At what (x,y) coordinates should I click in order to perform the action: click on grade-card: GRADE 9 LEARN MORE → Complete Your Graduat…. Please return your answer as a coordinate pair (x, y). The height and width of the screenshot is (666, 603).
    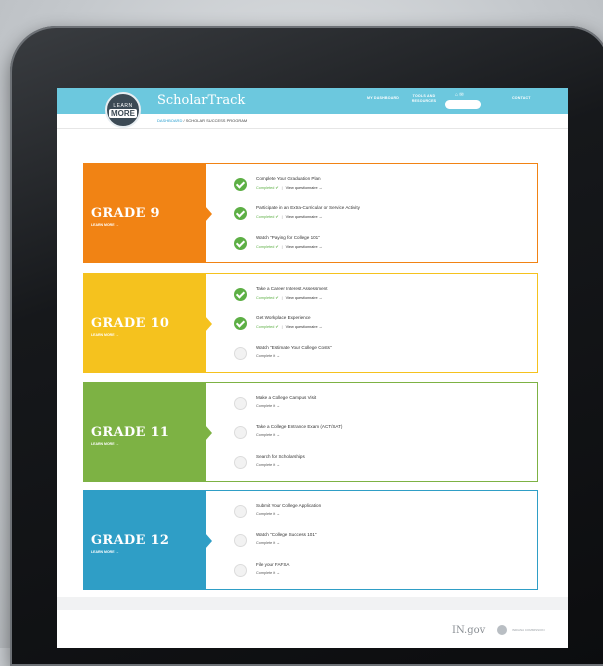
    Looking at the image, I should click on (310, 213).